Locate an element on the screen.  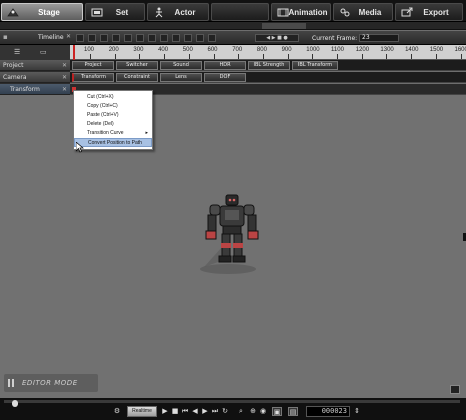
camera-icon: ⌕ is located at coordinates (241, 411).